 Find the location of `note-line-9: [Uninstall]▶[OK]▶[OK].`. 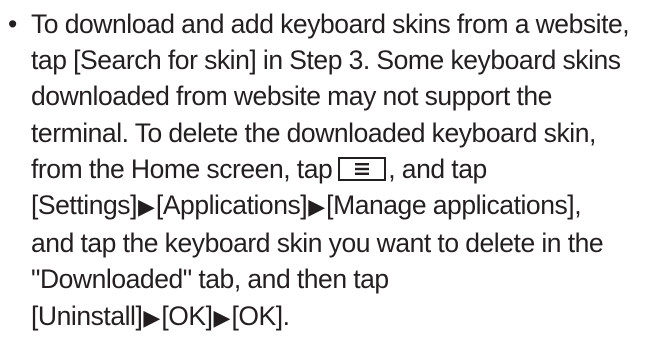

note-line-9: [Uninstall]▶[OK]▶[OK]. is located at coordinates (335, 317).